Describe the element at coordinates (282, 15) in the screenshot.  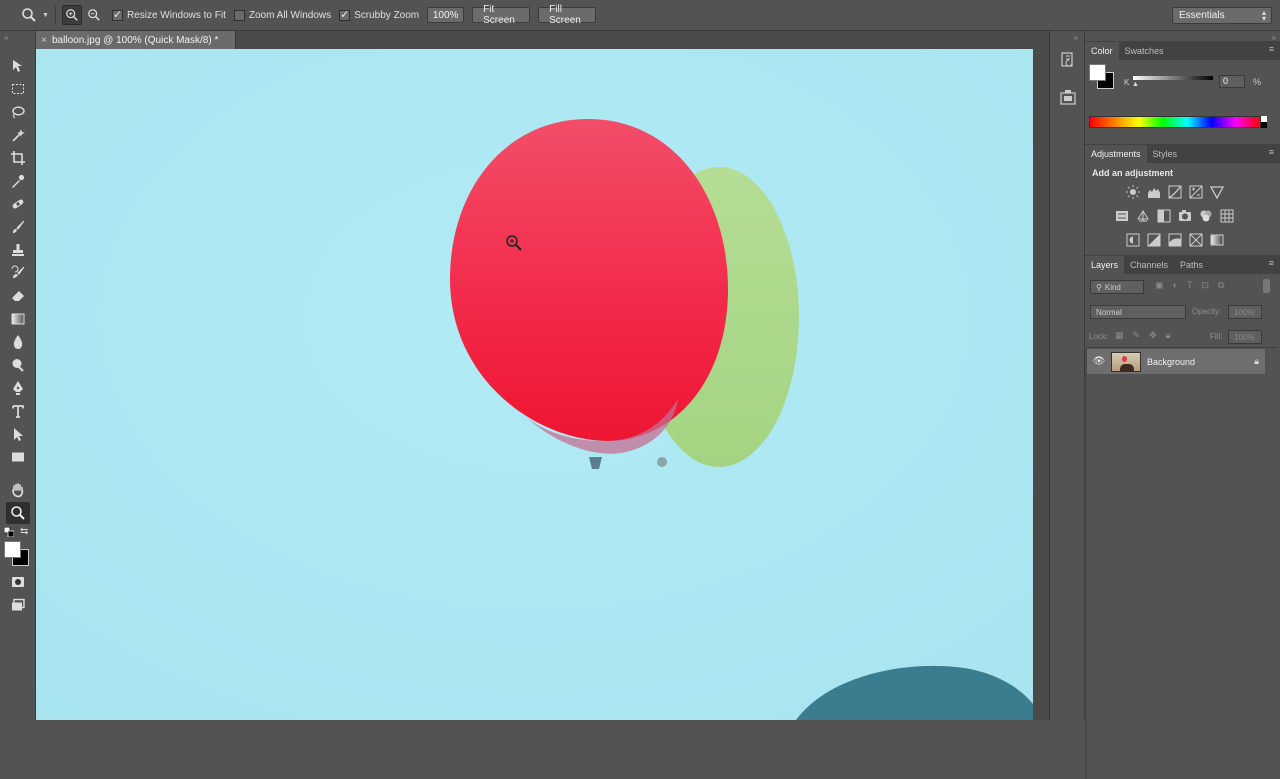
I see `zoom-all-windows-checkbox: Zoom All Windows` at that location.